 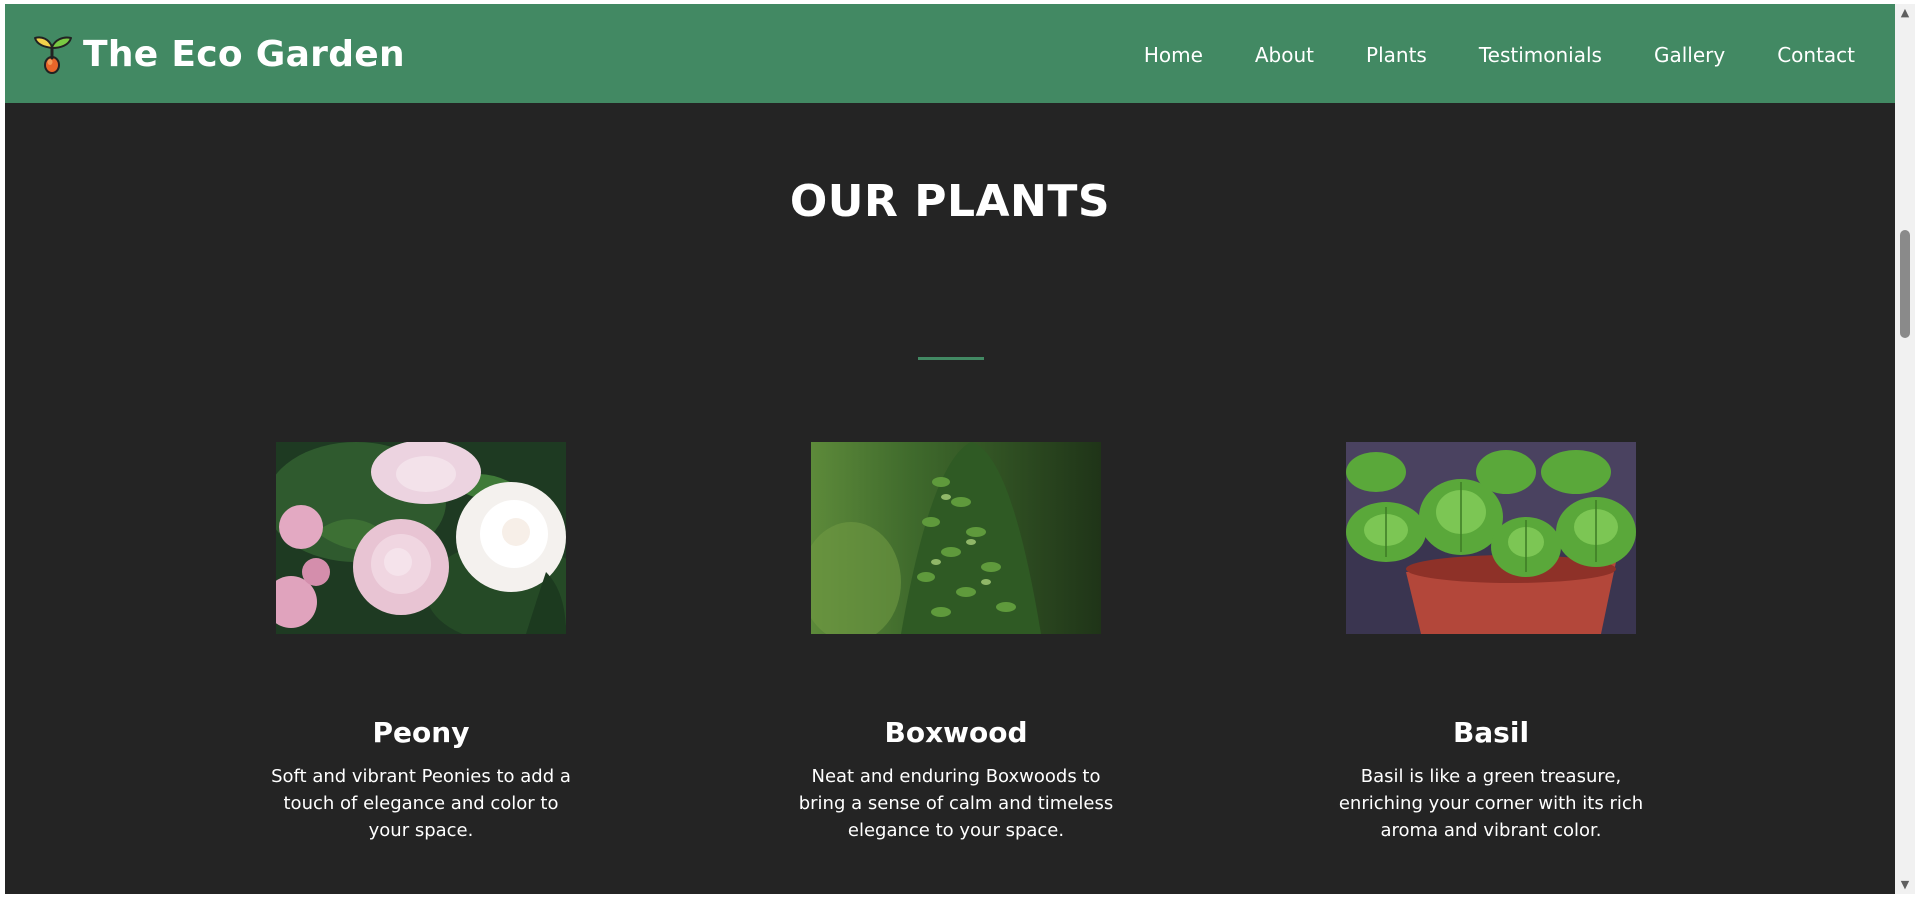 I want to click on plant-name: Boxwood, so click(x=956, y=732).